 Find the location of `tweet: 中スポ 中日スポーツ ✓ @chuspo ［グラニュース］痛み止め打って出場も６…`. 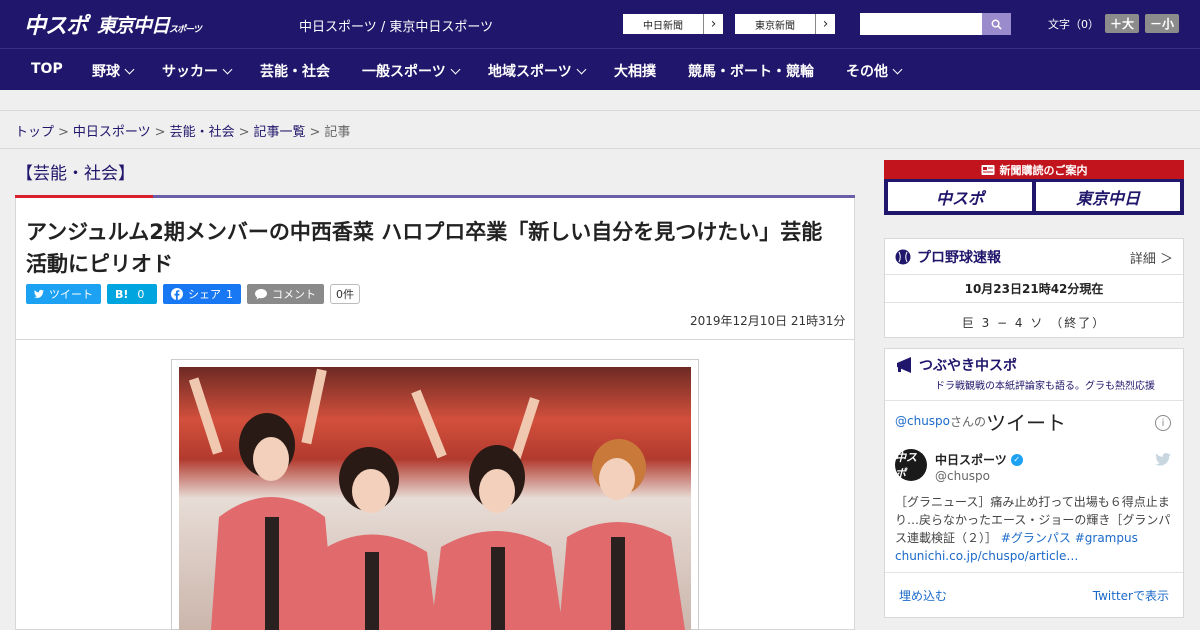

tweet: 中スポ 中日スポーツ ✓ @chuspo ［グラニュース］痛み止め打って出場も６… is located at coordinates (1034, 507).